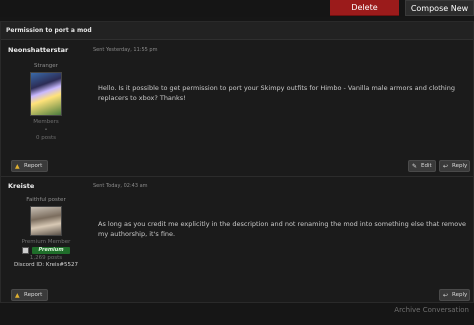  Describe the element at coordinates (46, 66) in the screenshot. I see `author-rank: Stranger` at that location.